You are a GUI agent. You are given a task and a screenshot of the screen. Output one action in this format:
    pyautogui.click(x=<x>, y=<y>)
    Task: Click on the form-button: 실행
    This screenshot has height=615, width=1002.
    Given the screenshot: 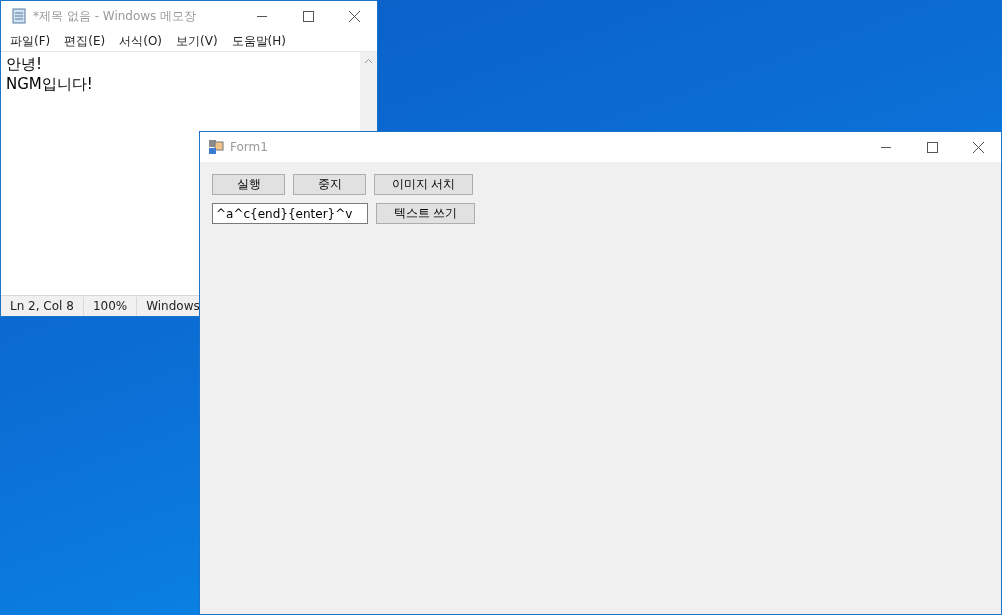 What is the action you would take?
    pyautogui.click(x=248, y=184)
    